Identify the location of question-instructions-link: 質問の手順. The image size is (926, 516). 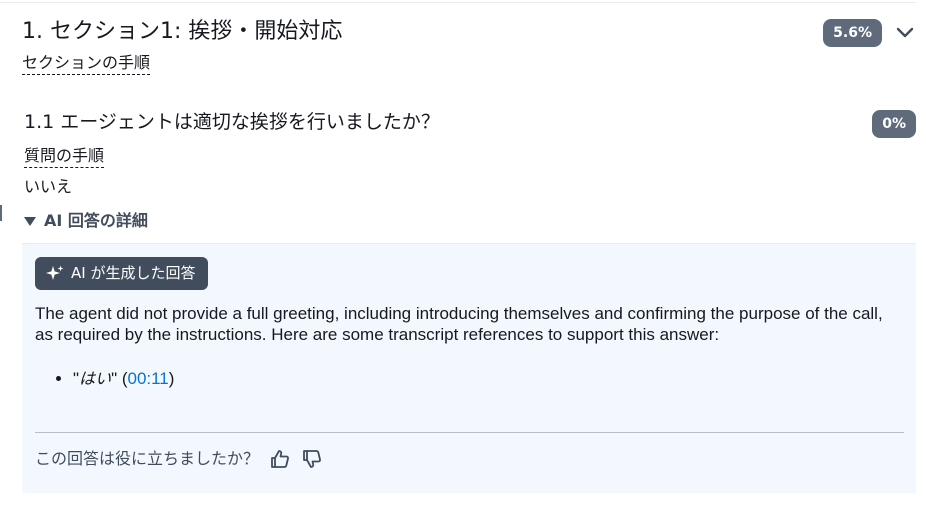
(64, 156).